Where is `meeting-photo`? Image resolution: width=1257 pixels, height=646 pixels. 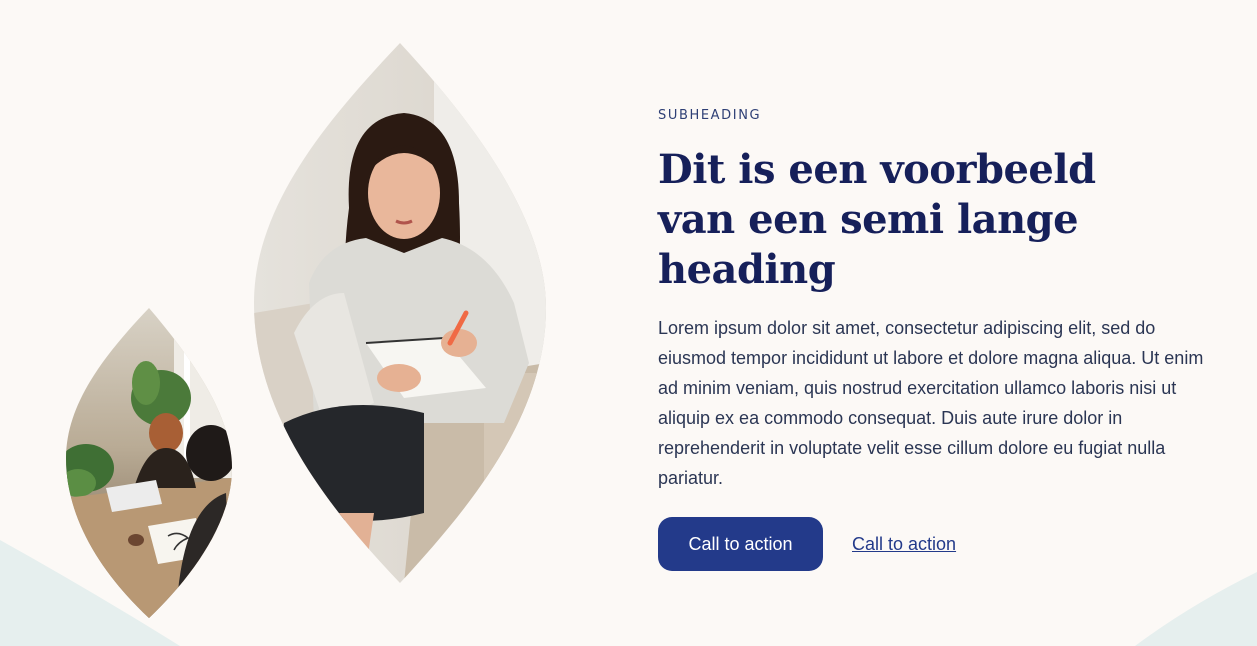
meeting-photo is located at coordinates (149, 463).